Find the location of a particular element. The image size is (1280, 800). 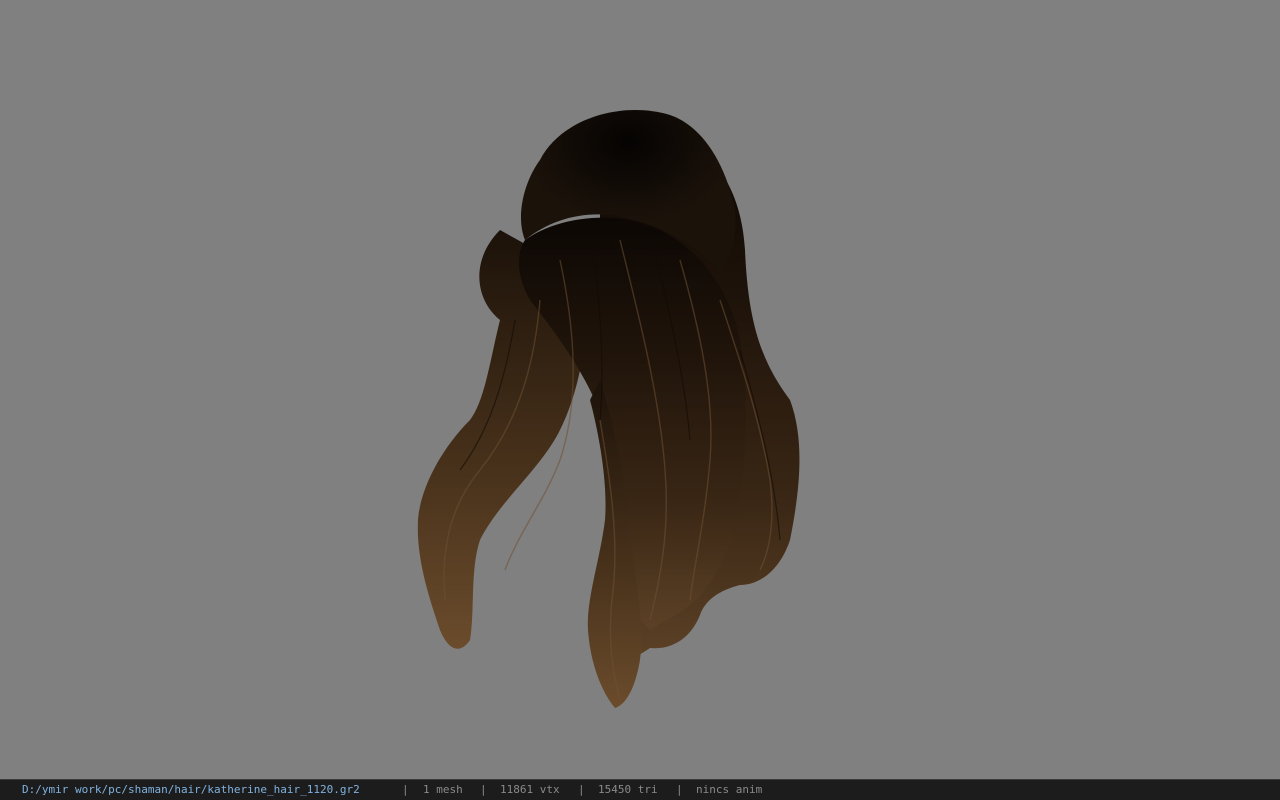

triangle-count: 15450 tri is located at coordinates (628, 789).